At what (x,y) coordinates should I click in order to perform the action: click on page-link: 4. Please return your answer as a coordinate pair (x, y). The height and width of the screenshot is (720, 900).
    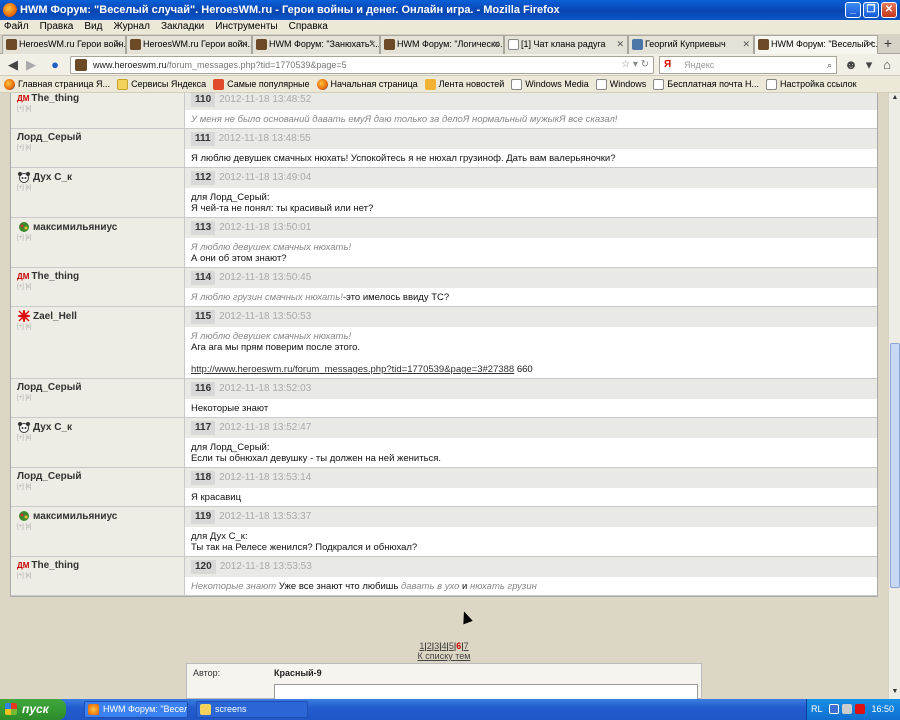
    Looking at the image, I should click on (443, 646).